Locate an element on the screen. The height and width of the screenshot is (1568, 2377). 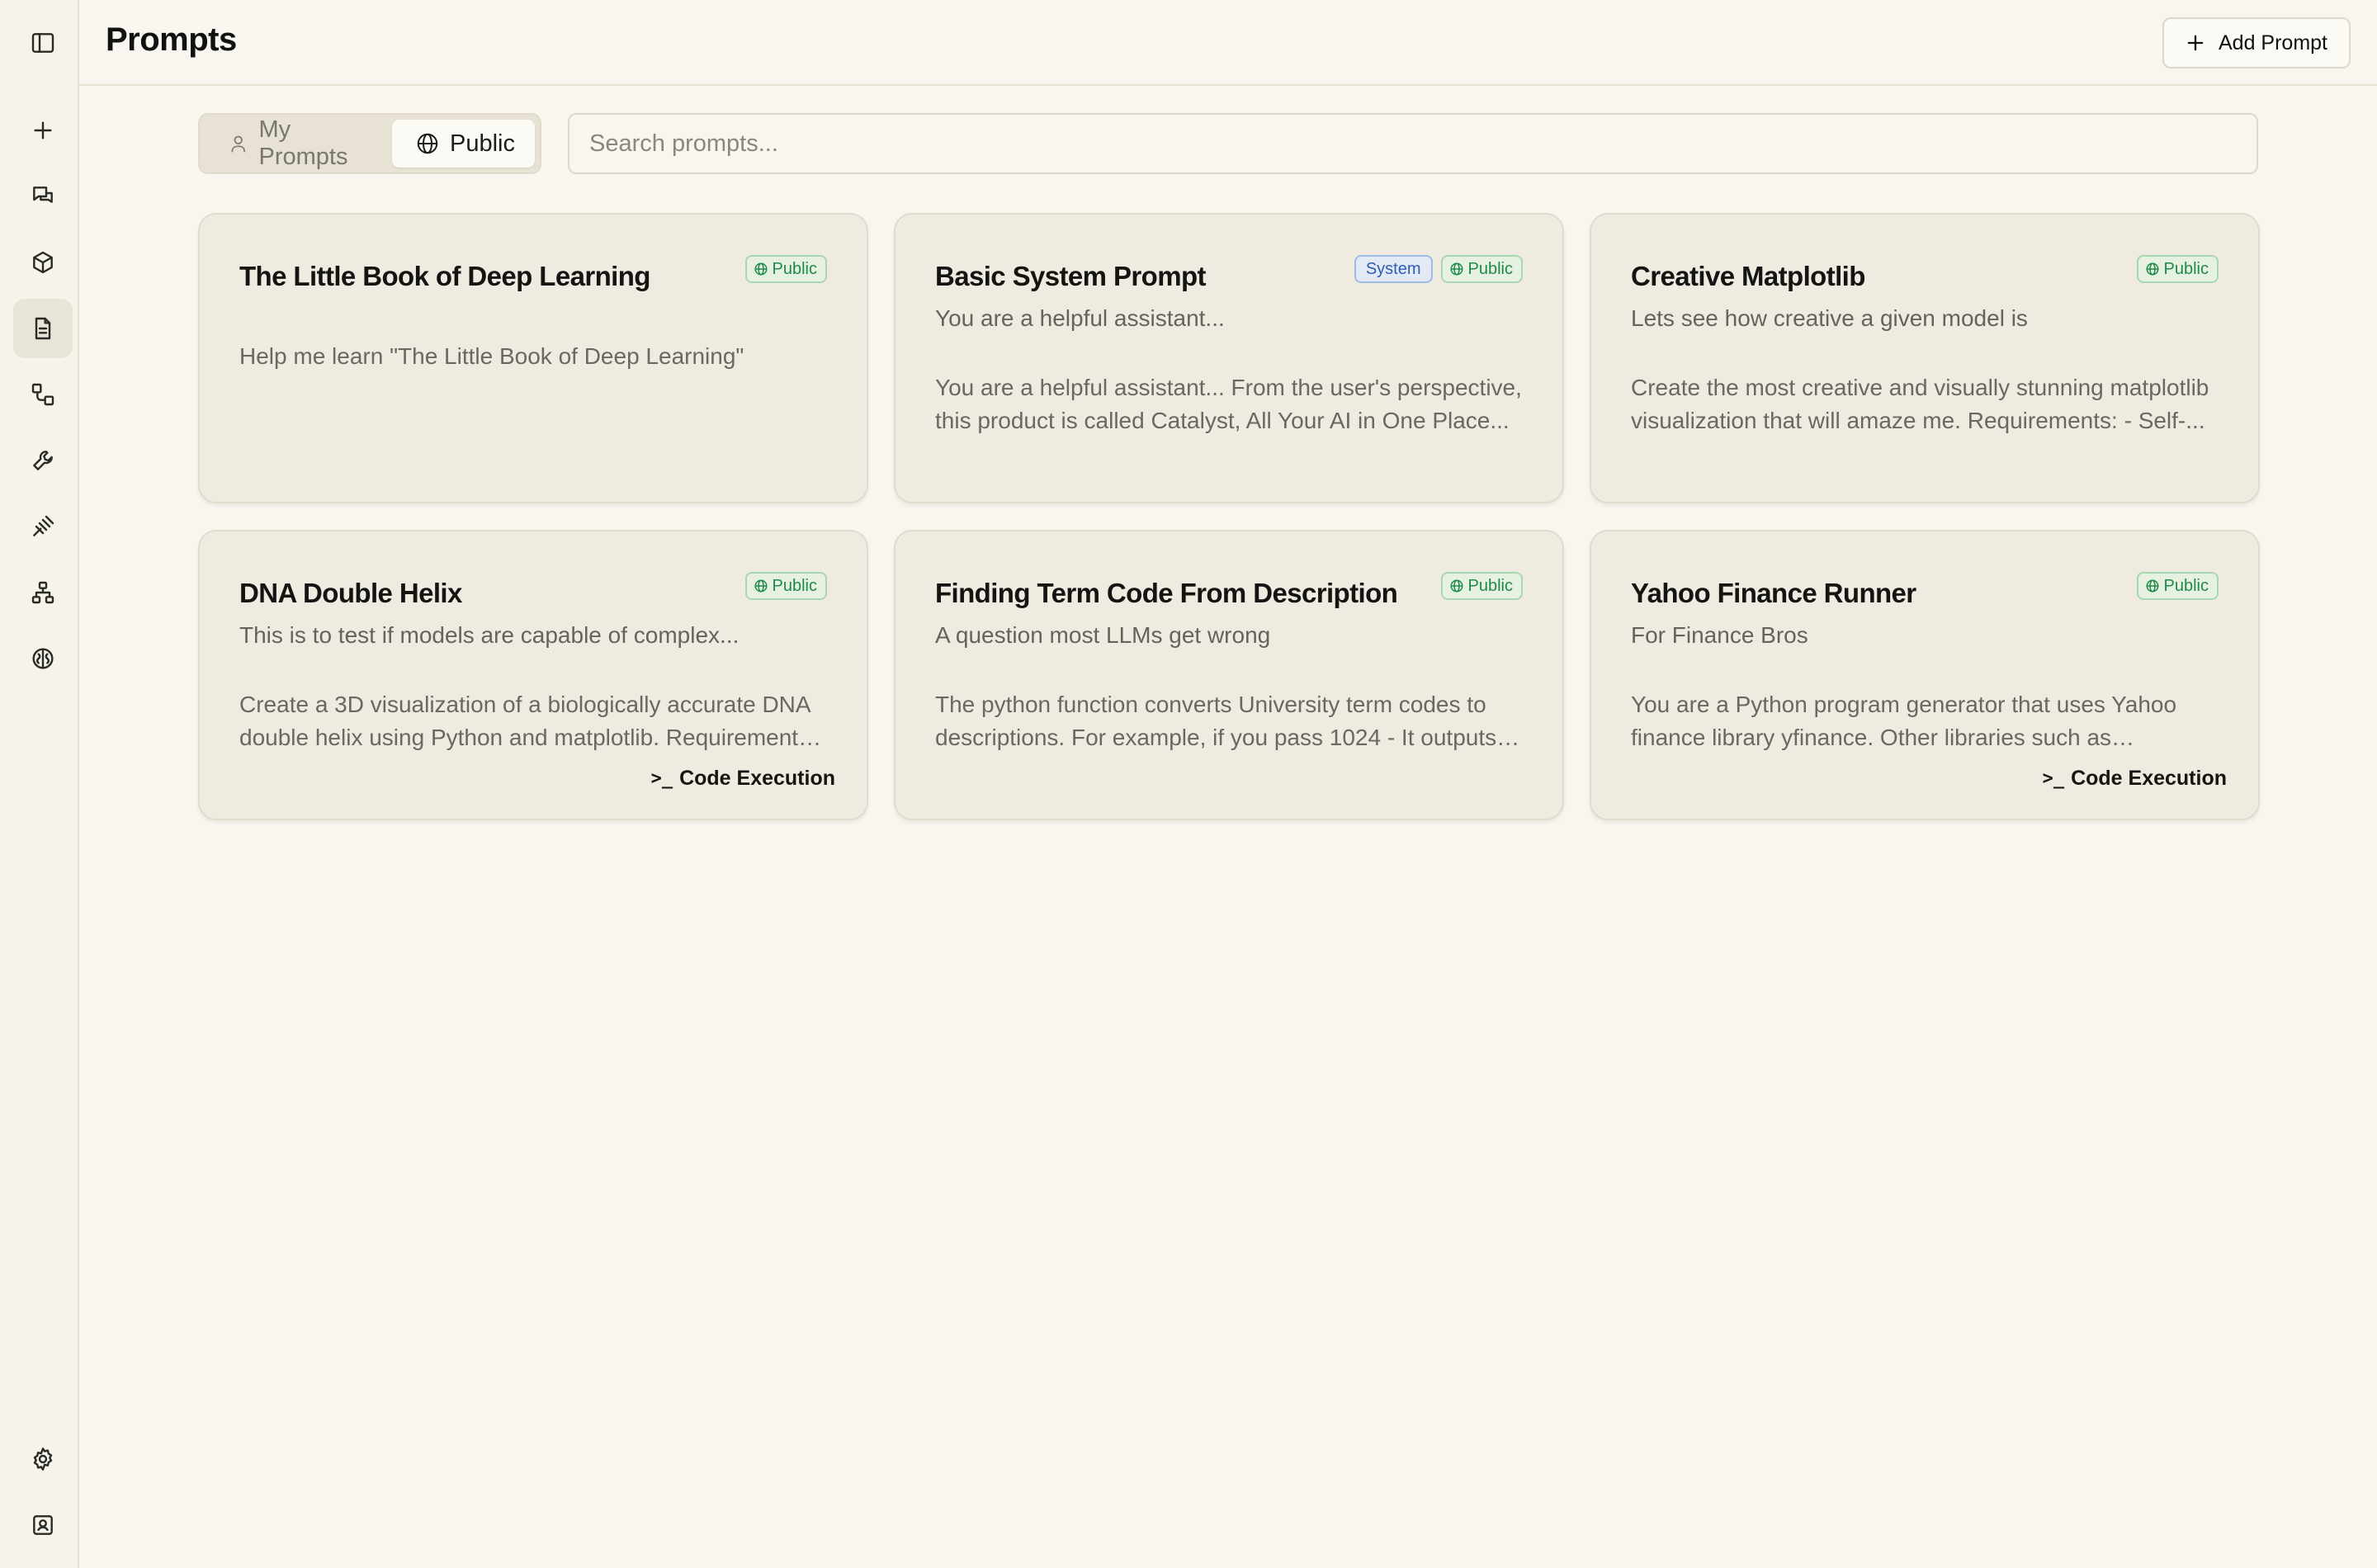
document-icon is located at coordinates (43, 328).